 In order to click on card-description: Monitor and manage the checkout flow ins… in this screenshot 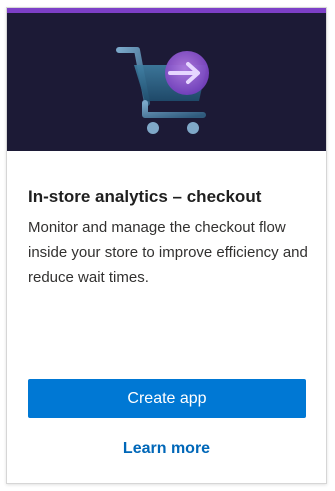, I will do `click(168, 252)`.